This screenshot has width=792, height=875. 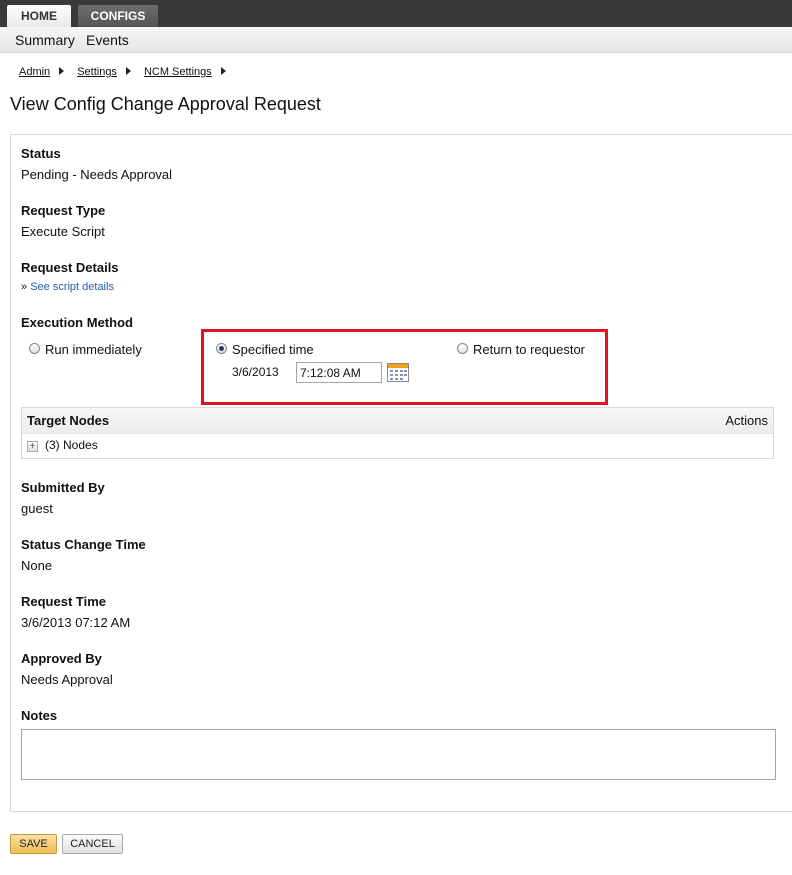 What do you see at coordinates (398, 754) in the screenshot?
I see `notes-textarea` at bounding box center [398, 754].